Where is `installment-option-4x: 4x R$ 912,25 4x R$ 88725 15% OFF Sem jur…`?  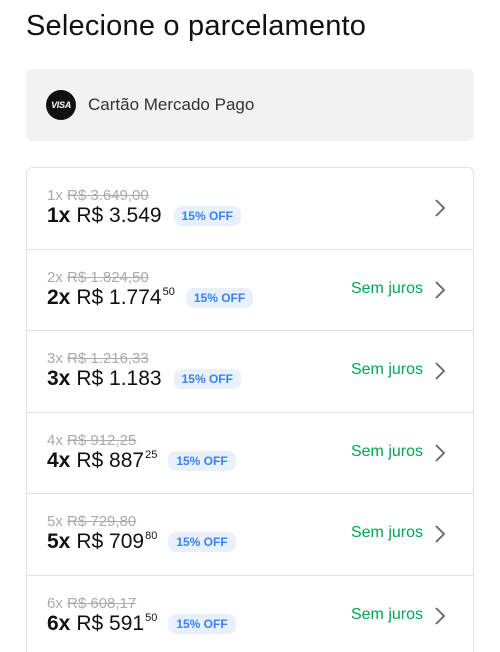 installment-option-4x: 4x R$ 912,25 4x R$ 88725 15% OFF Sem jur… is located at coordinates (250, 454).